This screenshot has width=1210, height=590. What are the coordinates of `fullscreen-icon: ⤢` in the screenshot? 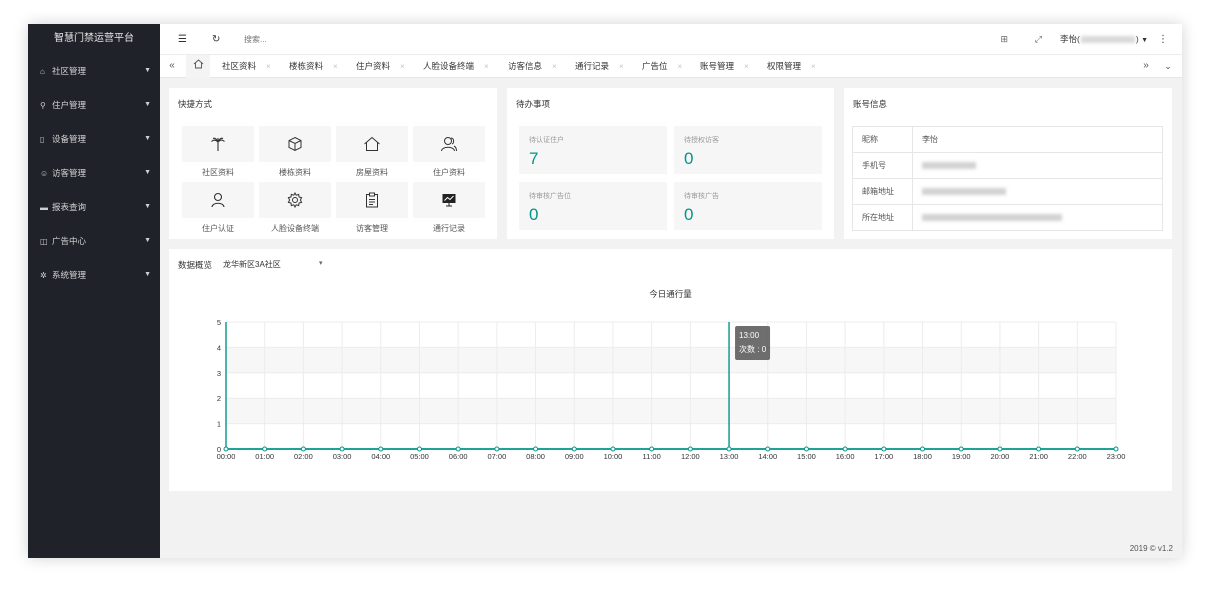 It's located at (1038, 39).